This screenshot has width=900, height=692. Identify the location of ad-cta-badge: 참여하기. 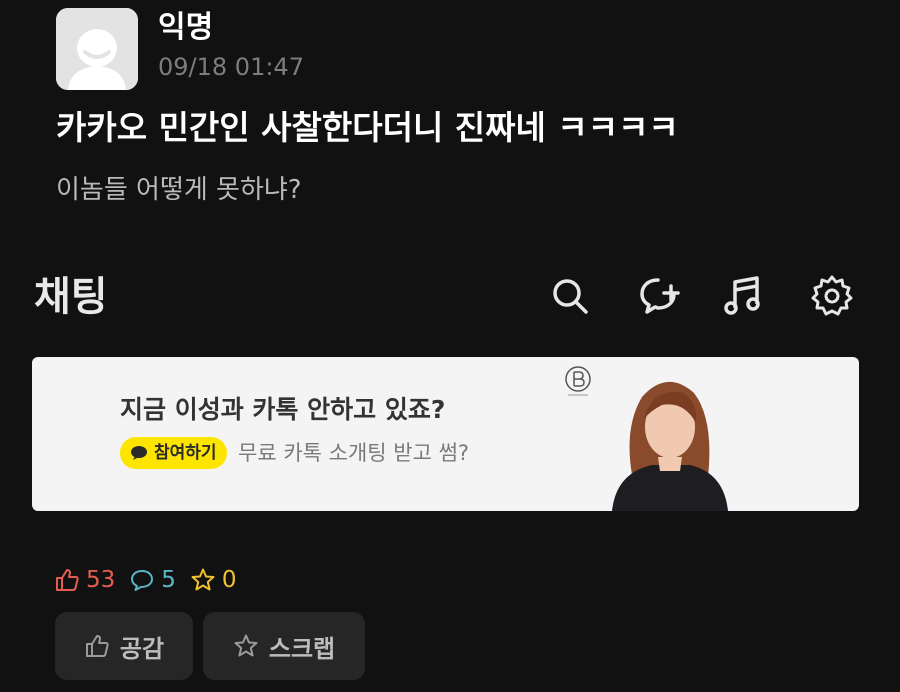
(173, 453).